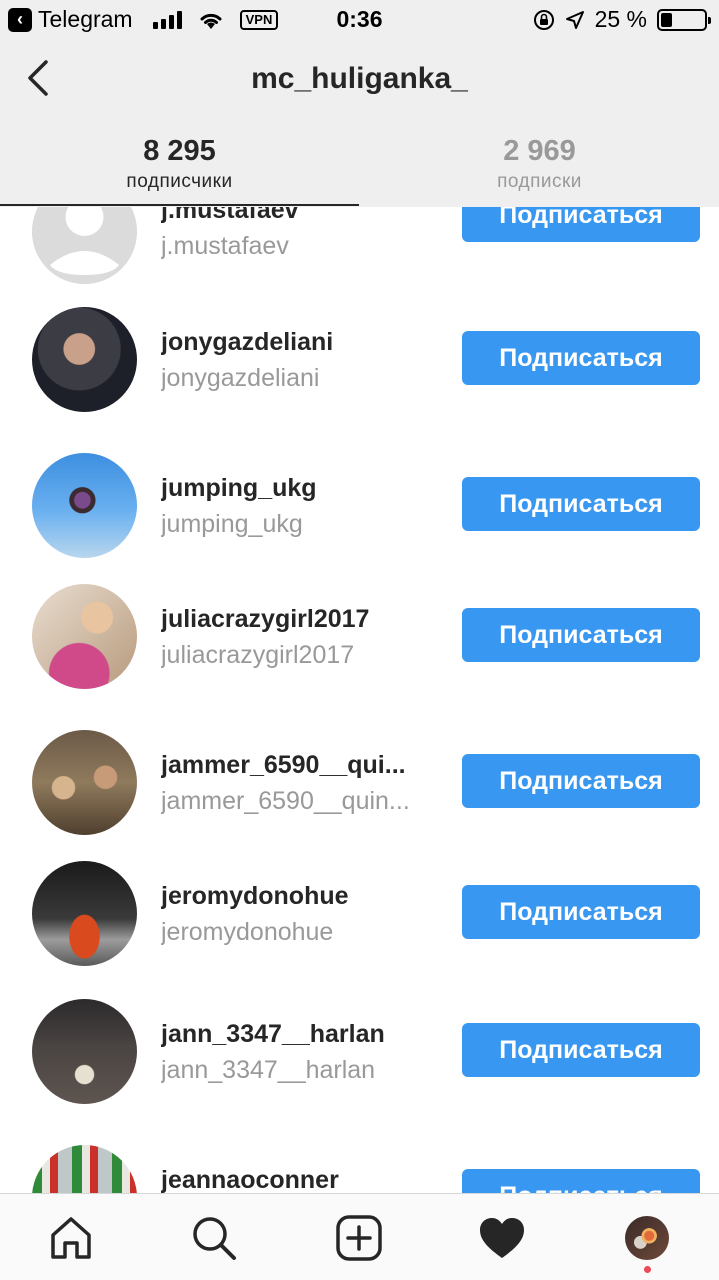 The height and width of the screenshot is (1280, 719). I want to click on username: jumping_ukg, so click(296, 488).